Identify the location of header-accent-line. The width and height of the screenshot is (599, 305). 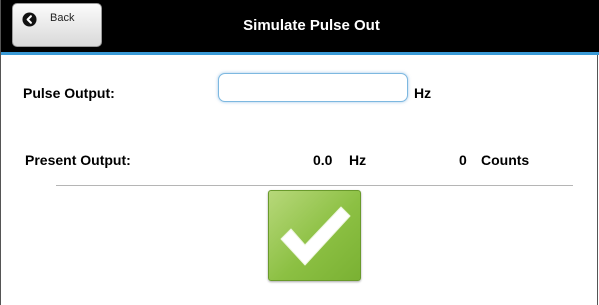
(300, 53).